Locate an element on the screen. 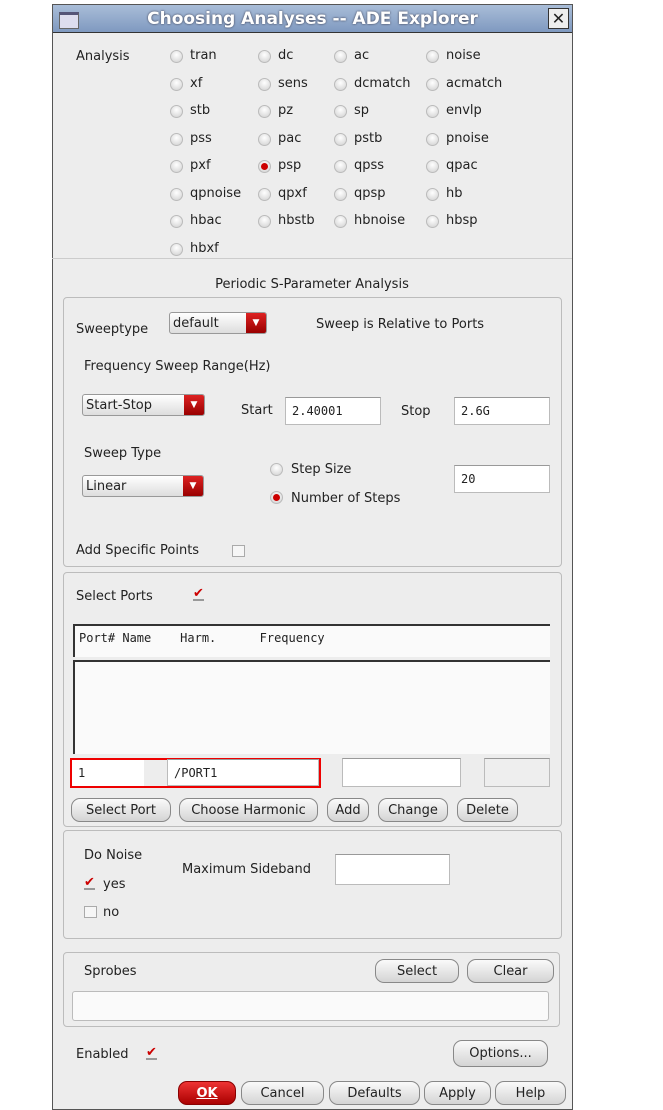  analysis-radio-envlp is located at coordinates (432, 111).